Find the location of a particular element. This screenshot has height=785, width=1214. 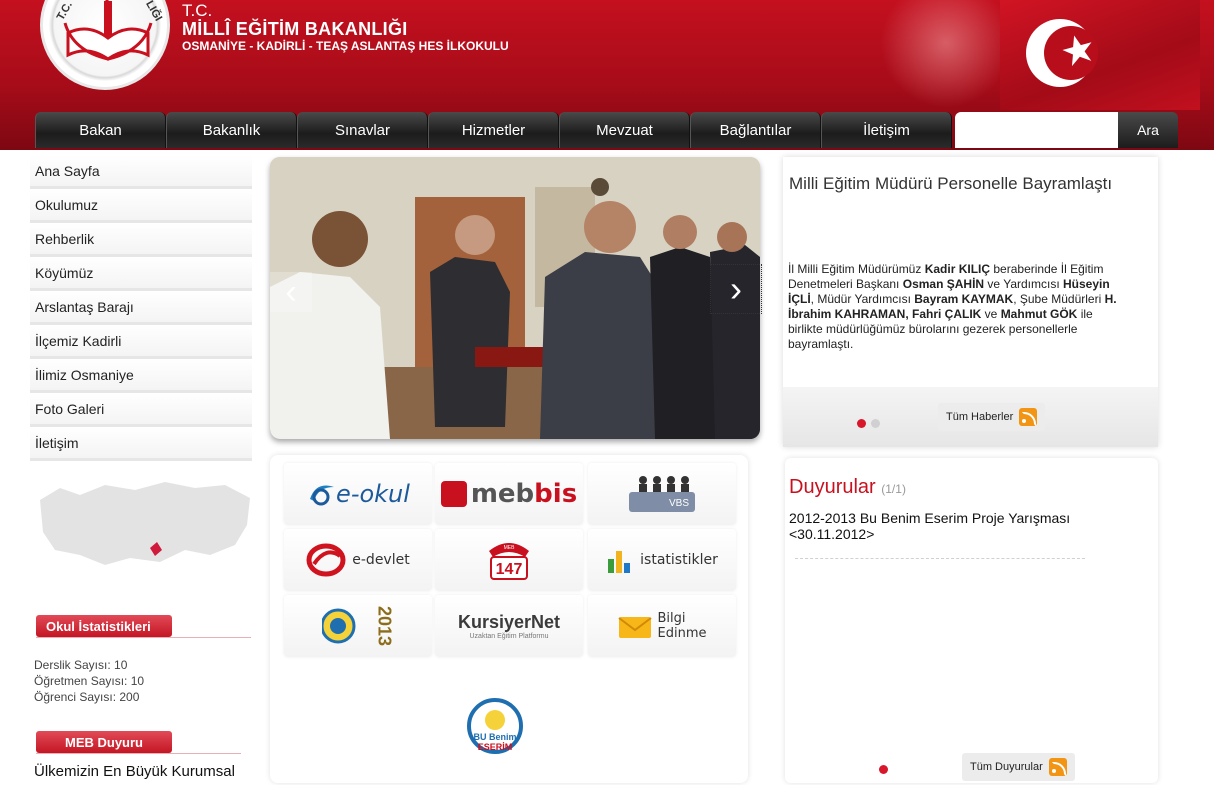

crescent-star-icon is located at coordinates (1062, 53).